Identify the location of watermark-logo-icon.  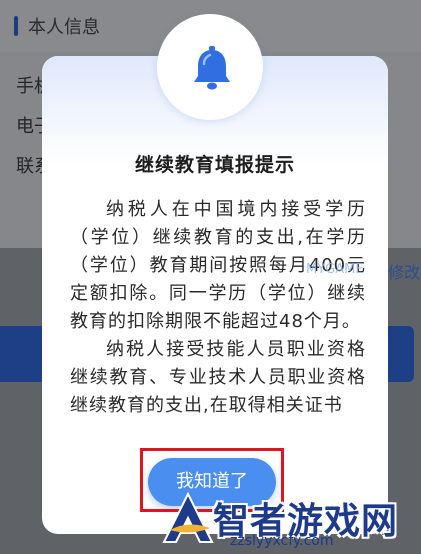
(188, 520).